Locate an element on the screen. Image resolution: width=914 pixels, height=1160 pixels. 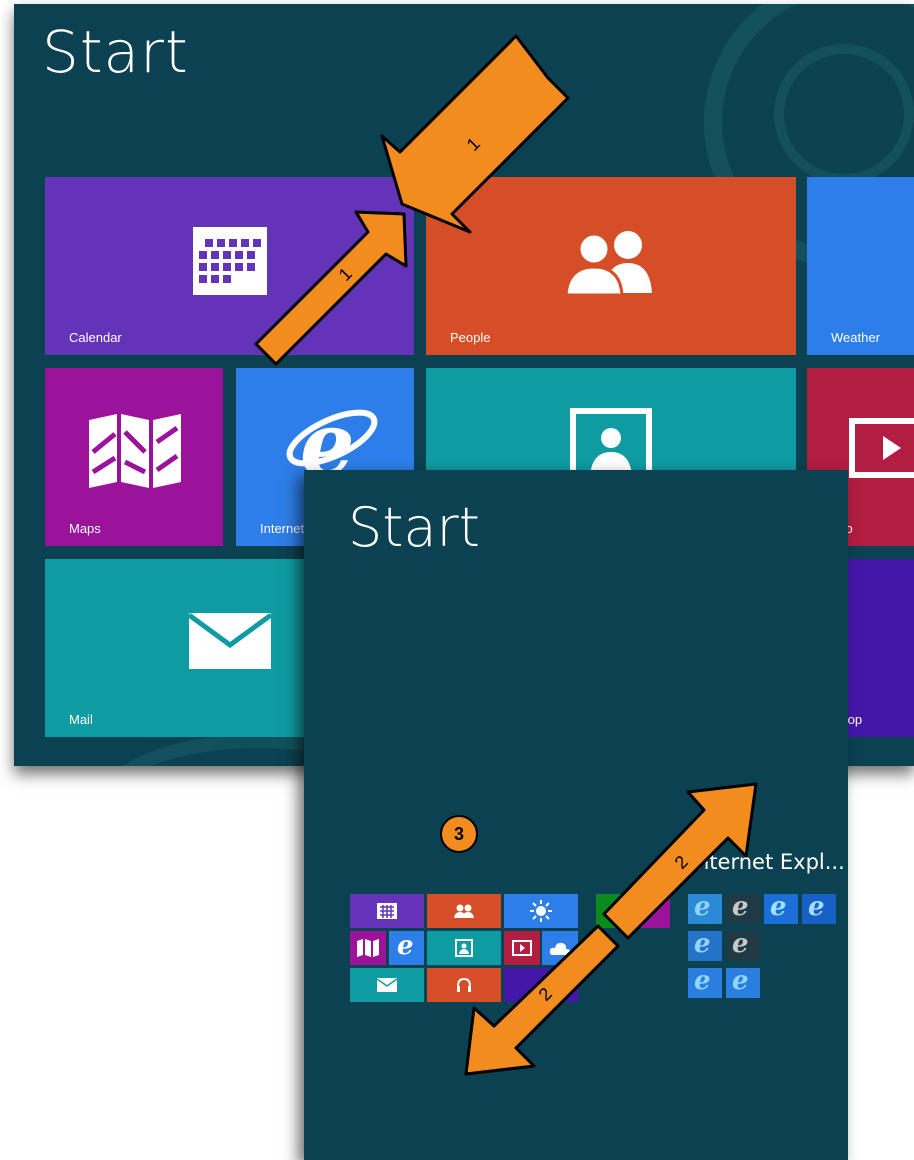
mini-ie-tile-6: e is located at coordinates (743, 945).